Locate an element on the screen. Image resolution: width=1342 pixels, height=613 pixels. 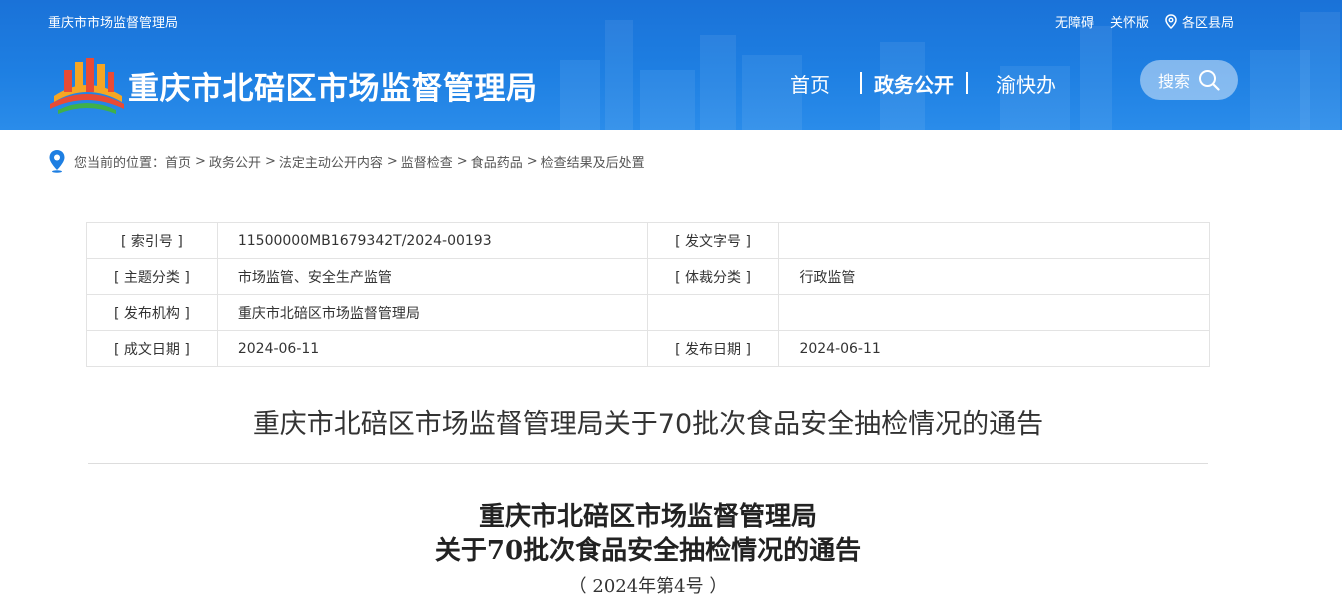
nav-yukuaiban: 渝快办 is located at coordinates (1026, 83).